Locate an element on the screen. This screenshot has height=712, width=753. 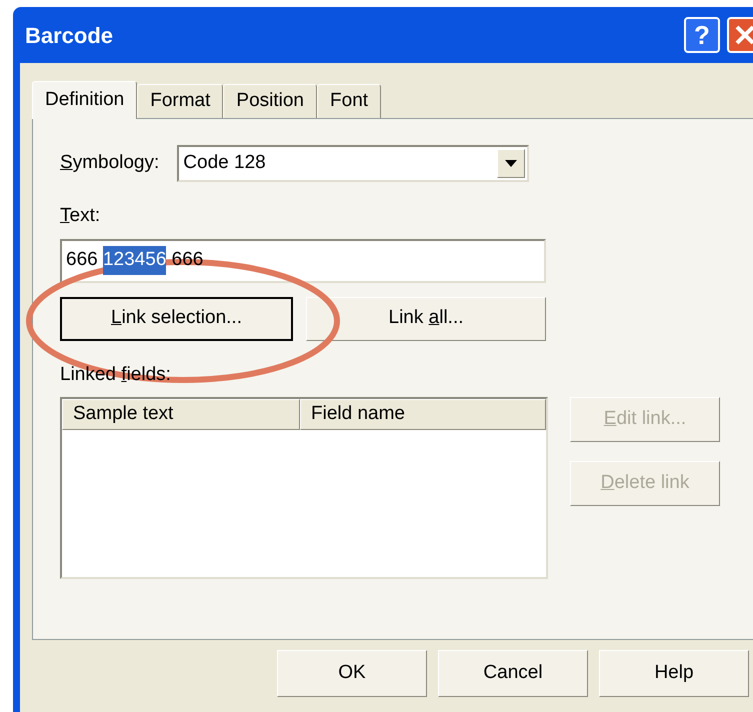
tab: Position is located at coordinates (270, 101).